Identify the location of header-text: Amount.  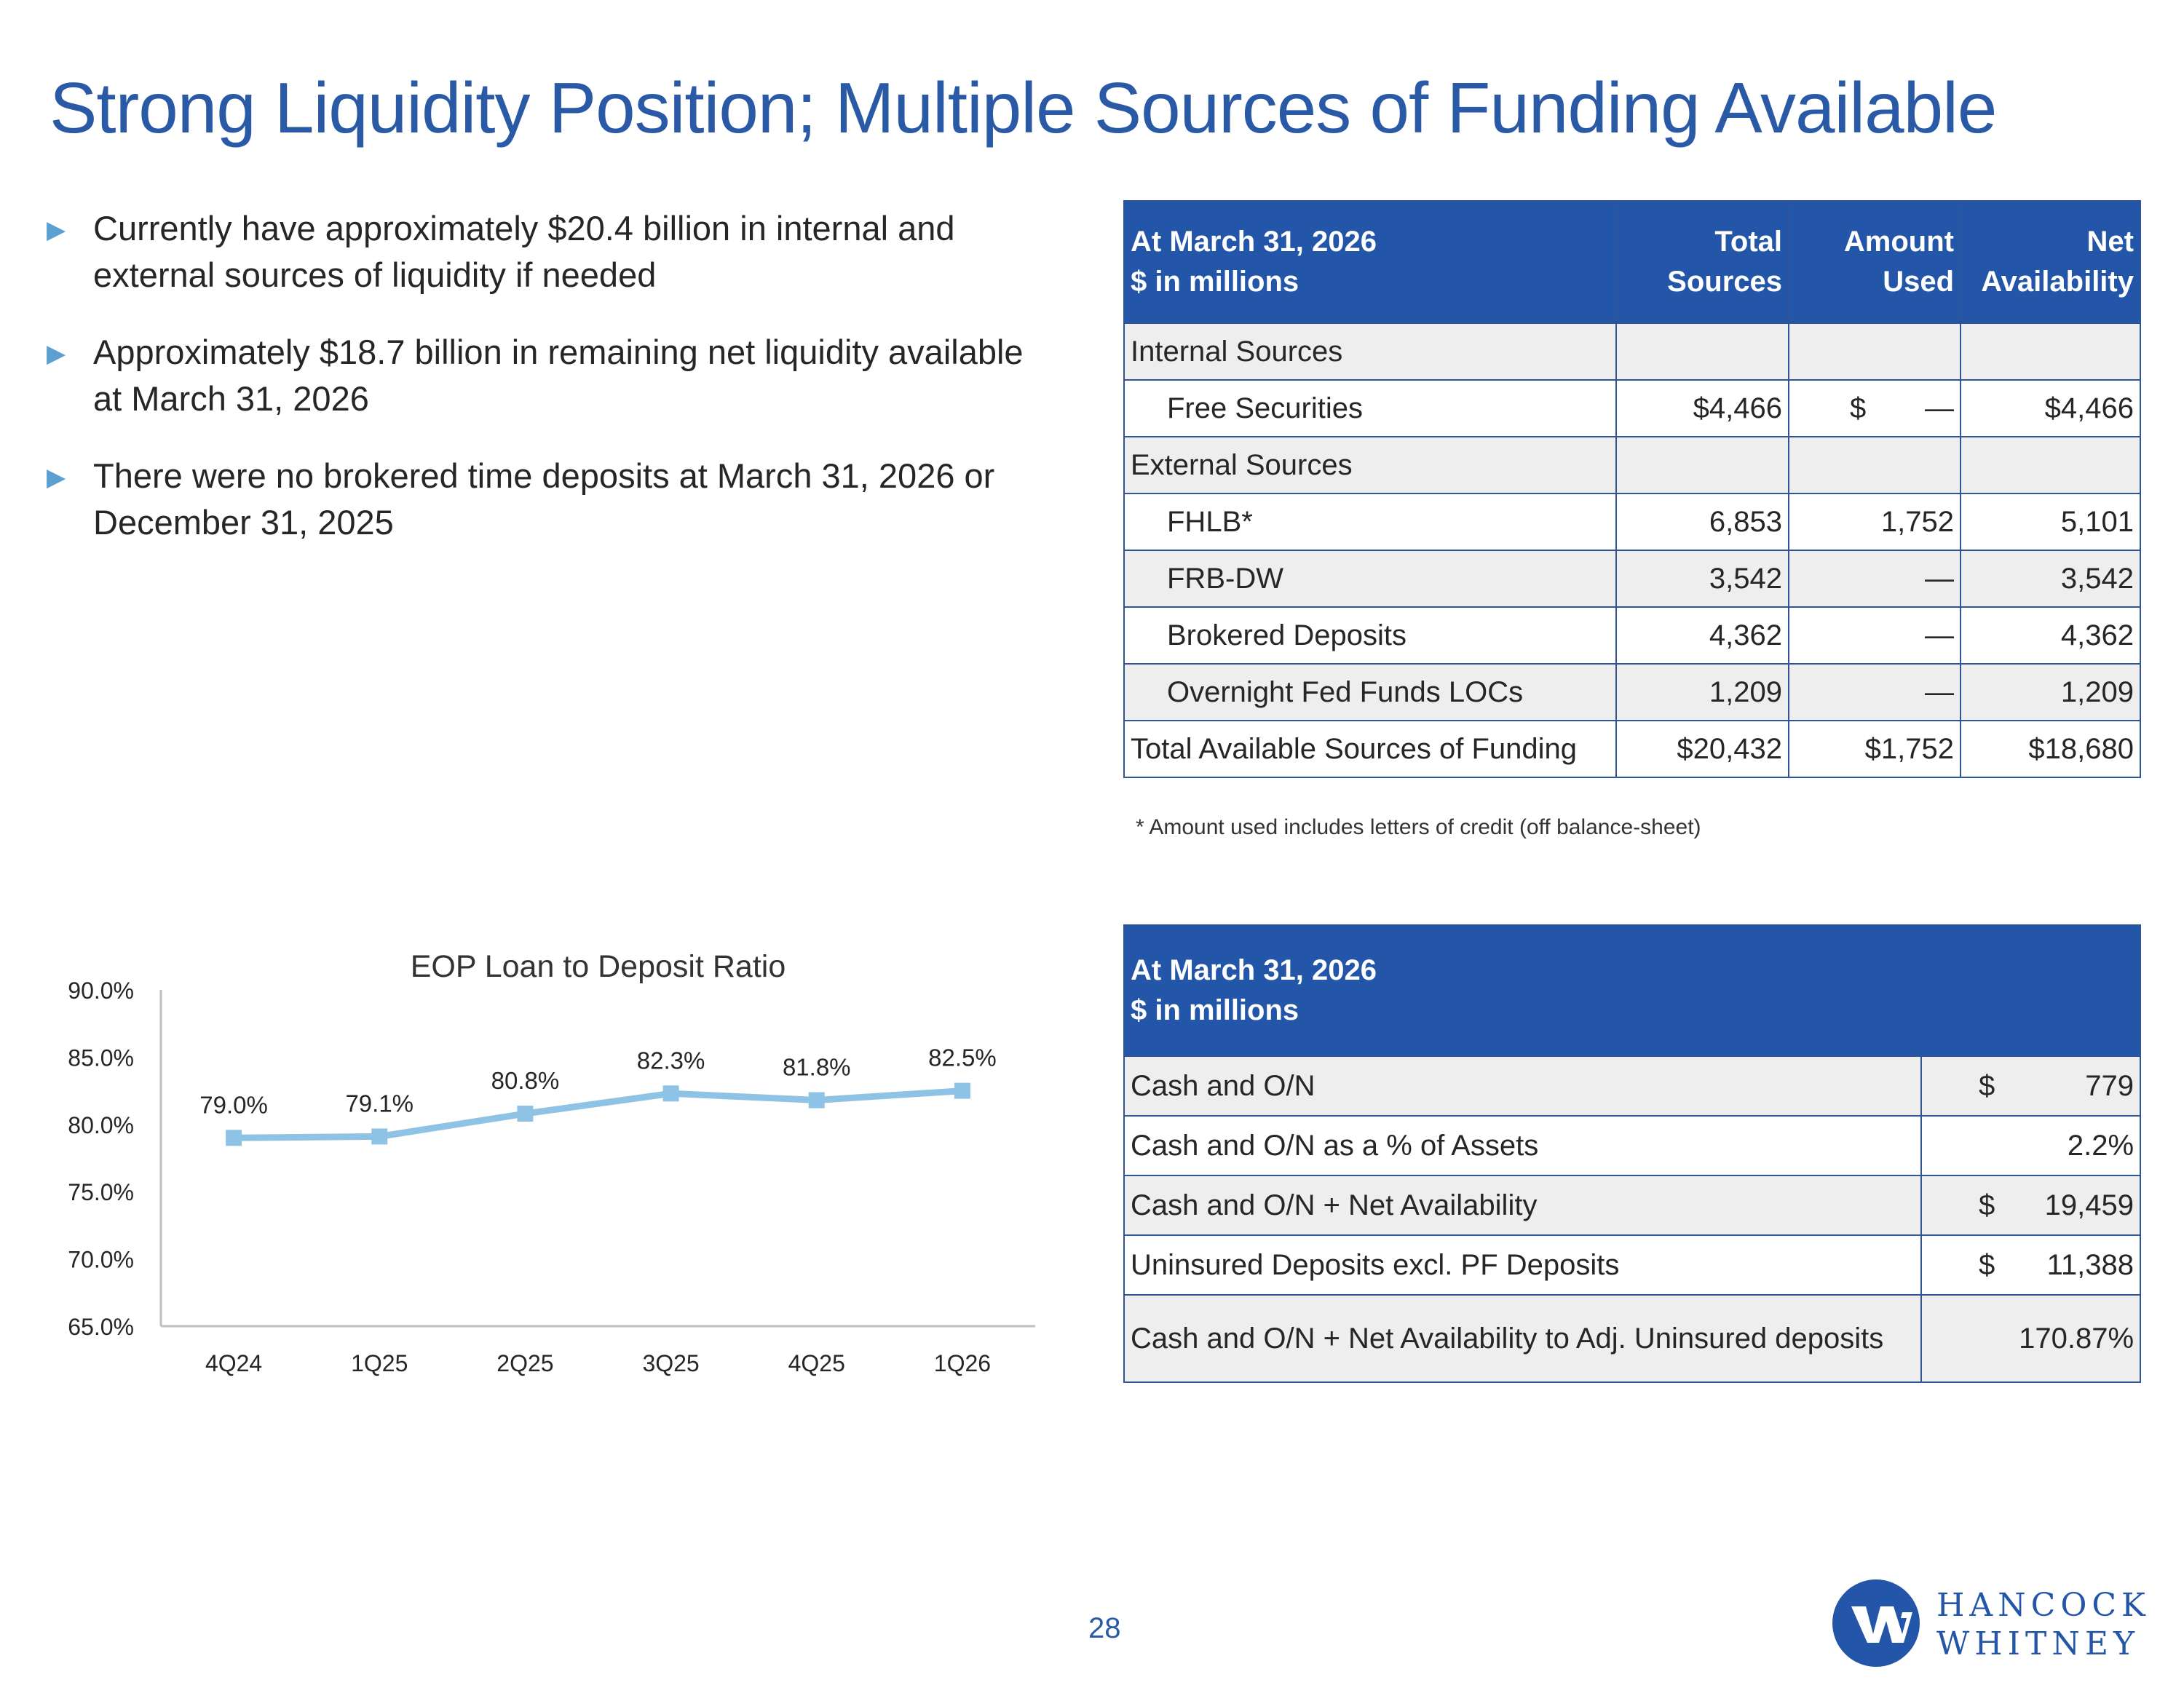
(1898, 242).